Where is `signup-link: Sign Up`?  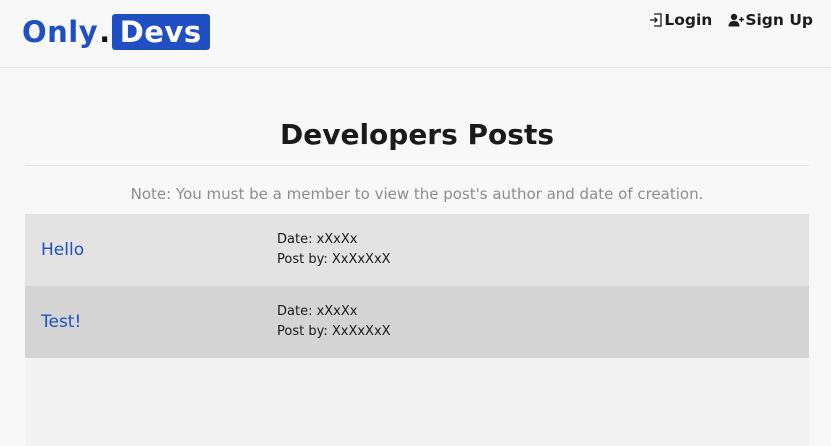 signup-link: Sign Up is located at coordinates (770, 20).